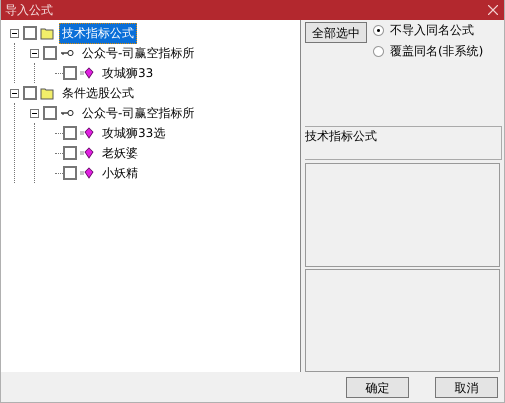 This screenshot has width=505, height=403. What do you see at coordinates (98, 33) in the screenshot?
I see `tree-item: 技术指标公式` at bounding box center [98, 33].